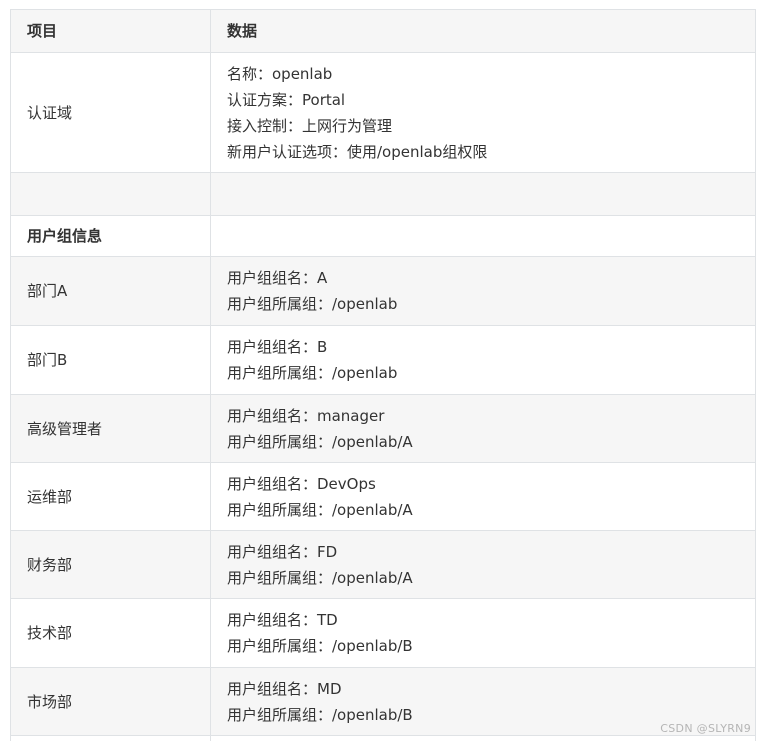 Image resolution: width=761 pixels, height=741 pixels. Describe the element at coordinates (110, 428) in the screenshot. I see `row-label: 高级管理者` at that location.